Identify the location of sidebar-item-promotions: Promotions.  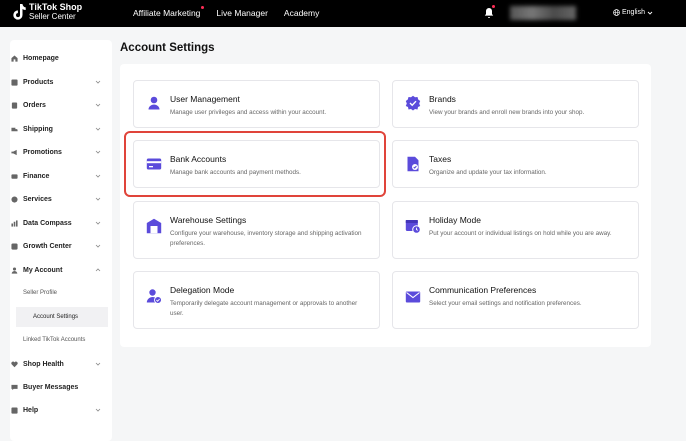
(51, 152).